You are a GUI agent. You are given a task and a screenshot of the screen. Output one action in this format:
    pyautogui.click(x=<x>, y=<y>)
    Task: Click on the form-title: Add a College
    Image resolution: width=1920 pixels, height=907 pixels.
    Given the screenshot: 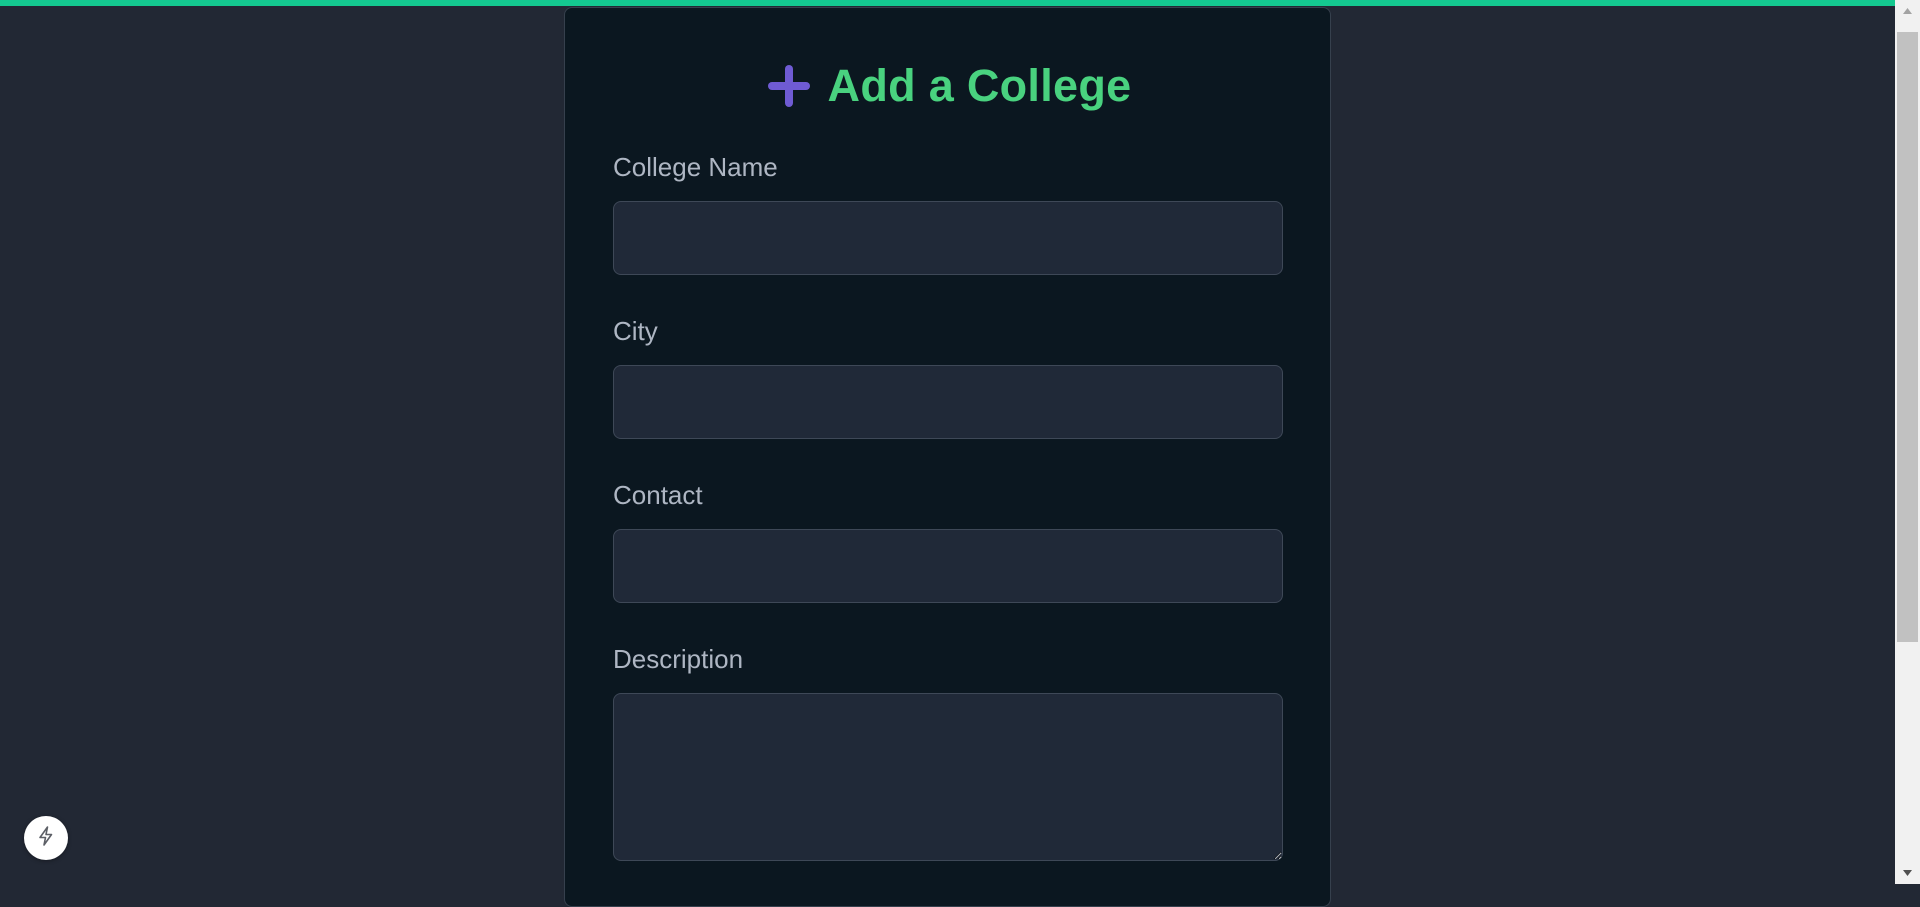 What is the action you would take?
    pyautogui.click(x=979, y=85)
    